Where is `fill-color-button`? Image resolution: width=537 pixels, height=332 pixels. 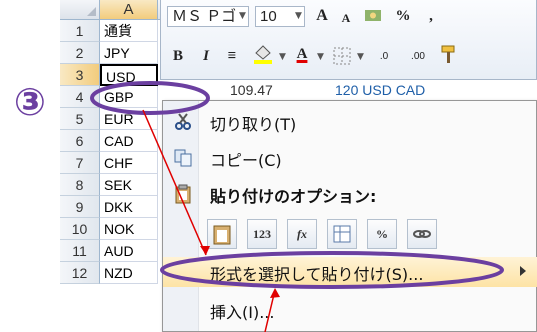 fill-color-button is located at coordinates (263, 54).